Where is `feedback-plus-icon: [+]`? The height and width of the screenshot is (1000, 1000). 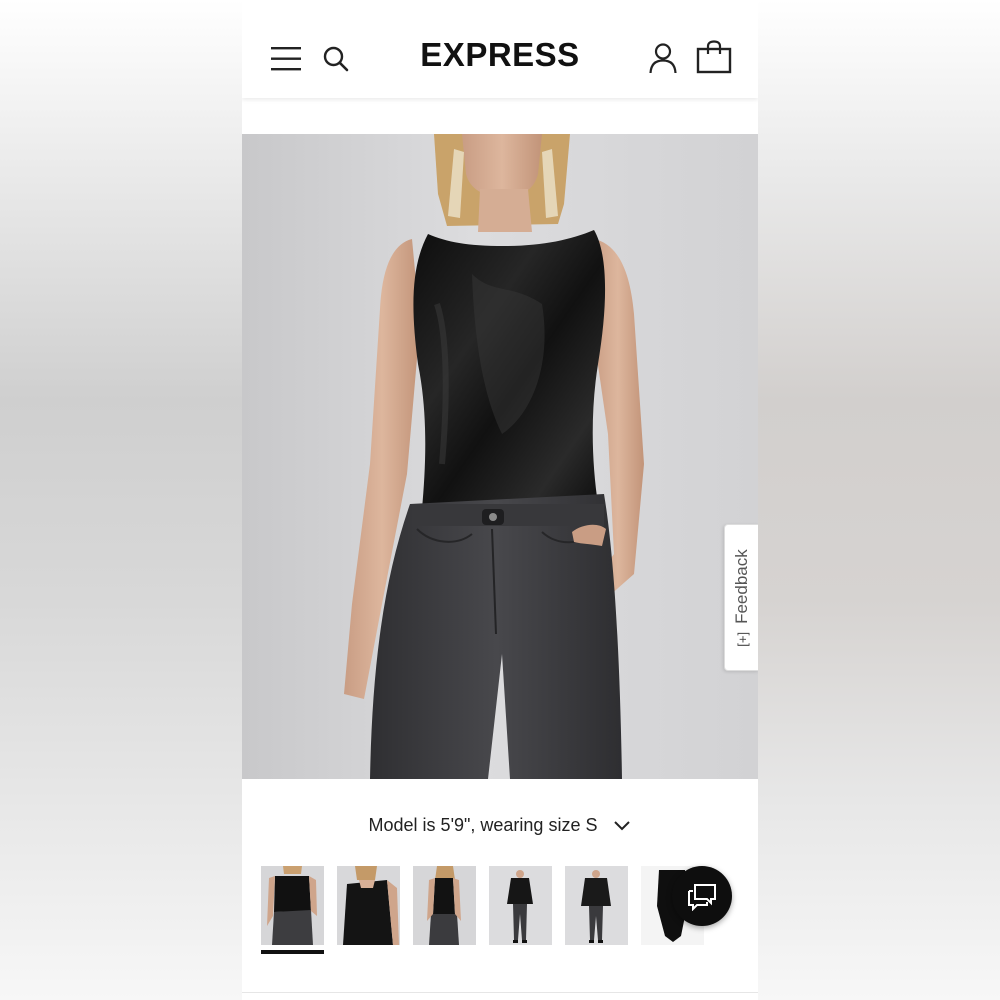
feedback-plus-icon: [+] is located at coordinates (742, 639).